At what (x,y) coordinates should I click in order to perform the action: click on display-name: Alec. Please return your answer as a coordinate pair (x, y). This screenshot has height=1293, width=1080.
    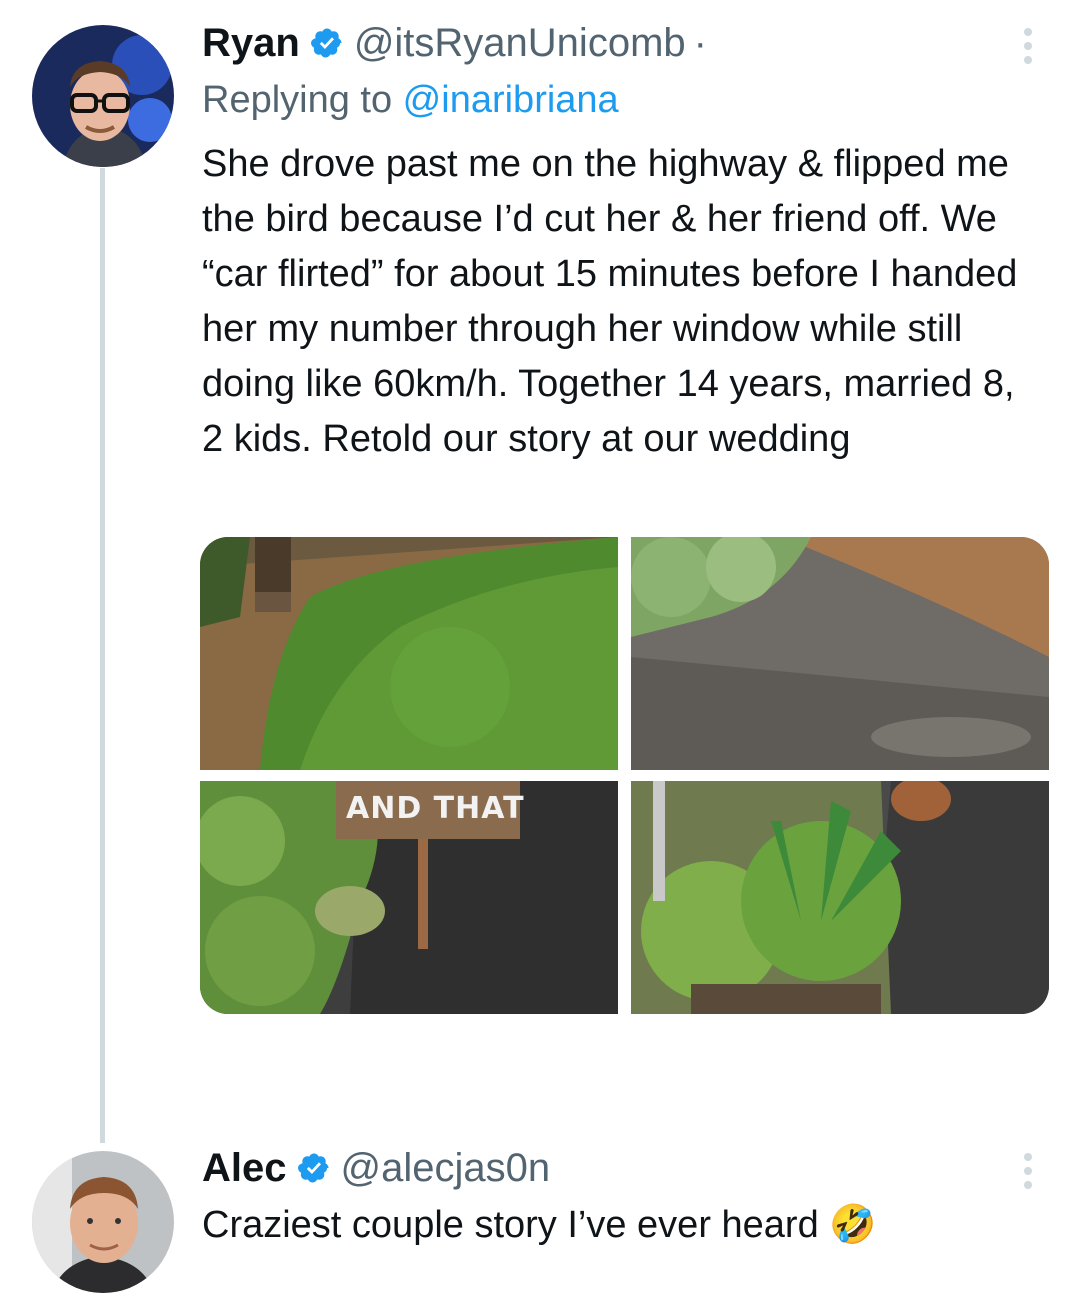
    Looking at the image, I should click on (244, 1168).